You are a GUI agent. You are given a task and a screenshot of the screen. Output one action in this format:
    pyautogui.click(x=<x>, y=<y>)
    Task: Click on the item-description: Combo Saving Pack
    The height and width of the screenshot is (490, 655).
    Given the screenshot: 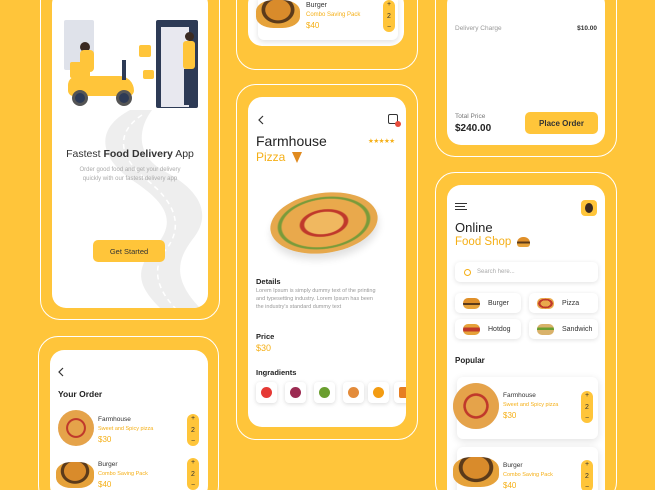 What is the action you would take?
    pyautogui.click(x=333, y=15)
    